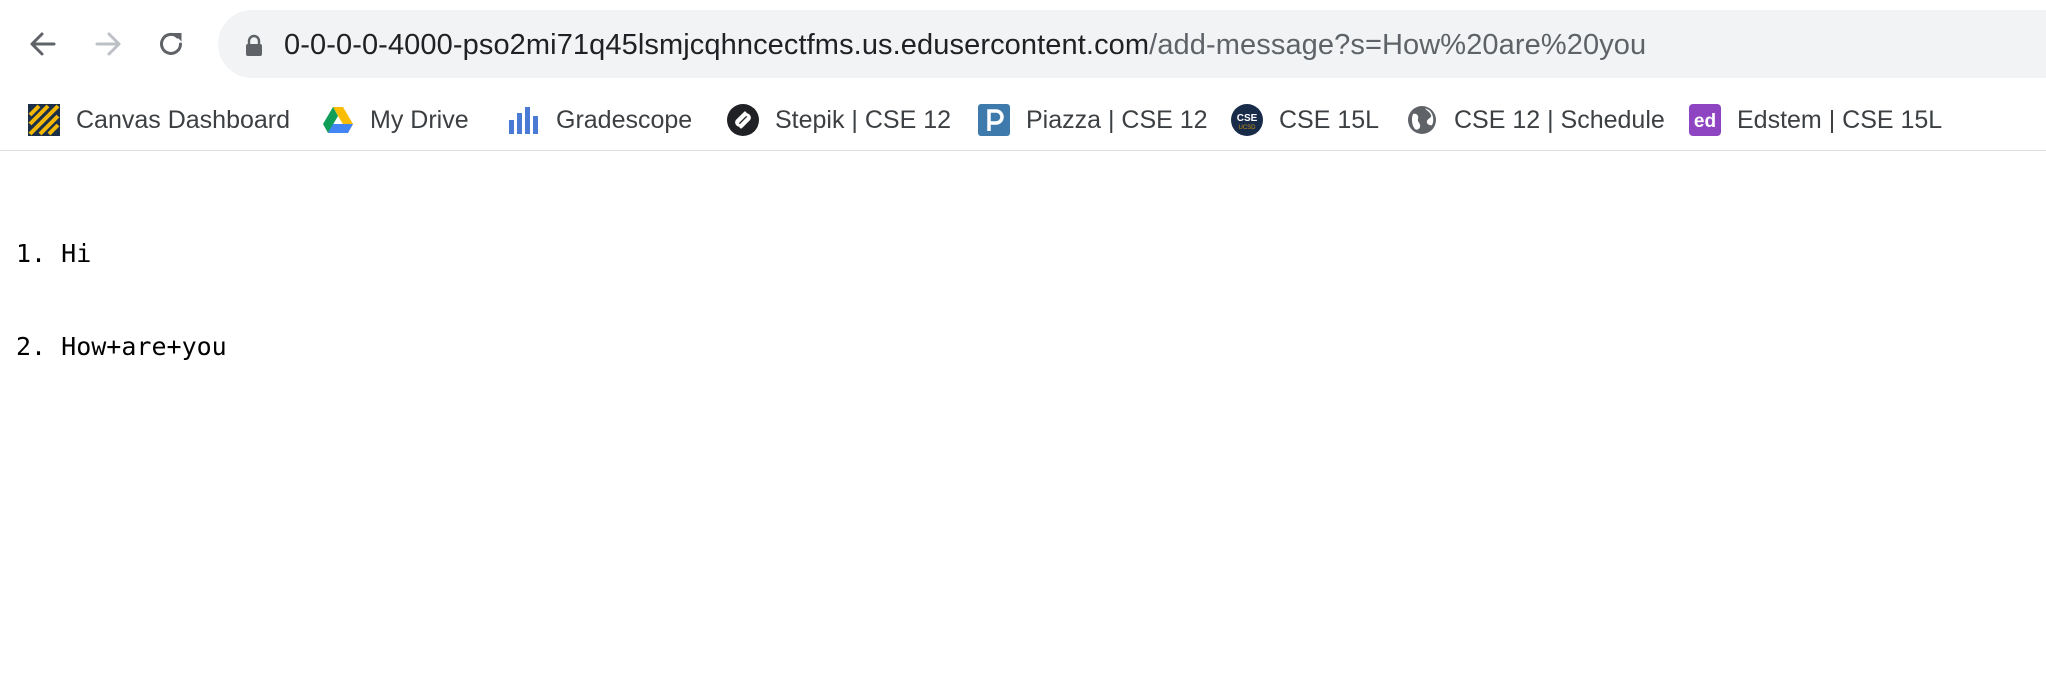 This screenshot has height=694, width=2046. What do you see at coordinates (419, 120) in the screenshot?
I see `bookmark-label: My Drive` at bounding box center [419, 120].